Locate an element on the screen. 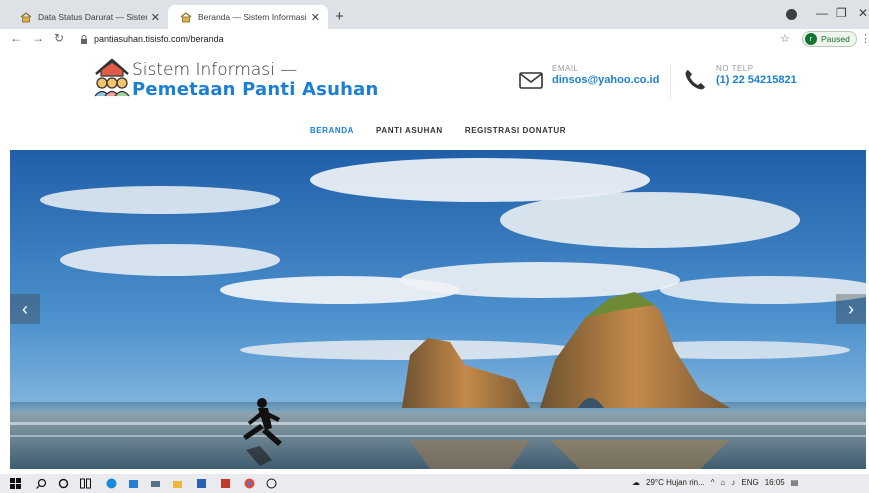 The width and height of the screenshot is (869, 493). new-tab-icon: + is located at coordinates (339, 16).